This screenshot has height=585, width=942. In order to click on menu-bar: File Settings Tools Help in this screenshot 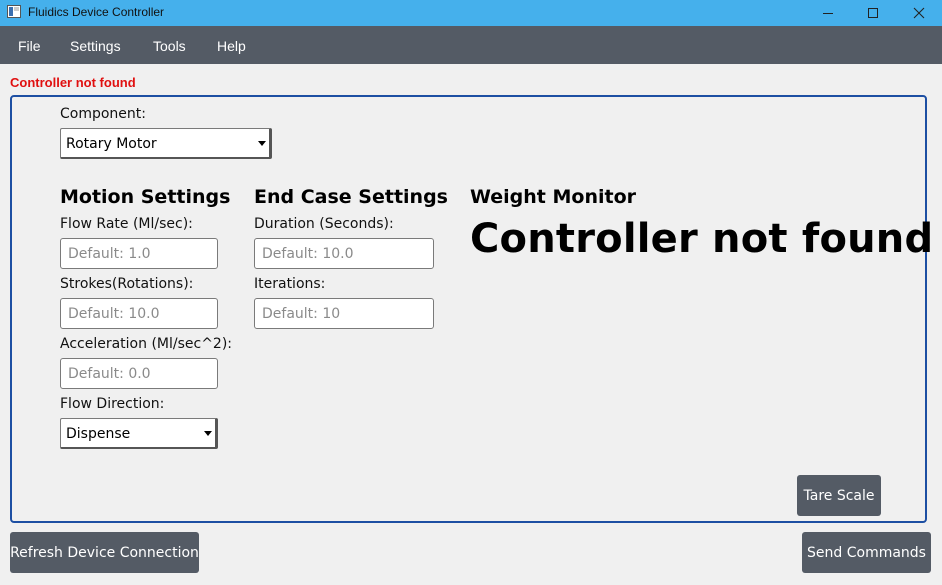, I will do `click(471, 45)`.